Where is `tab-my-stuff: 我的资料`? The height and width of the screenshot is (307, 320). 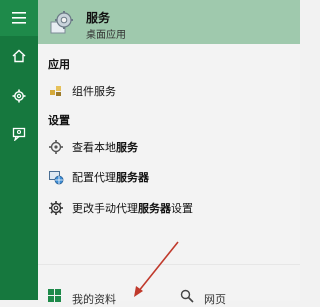 tab-my-stuff: 我的资料 is located at coordinates (98, 285).